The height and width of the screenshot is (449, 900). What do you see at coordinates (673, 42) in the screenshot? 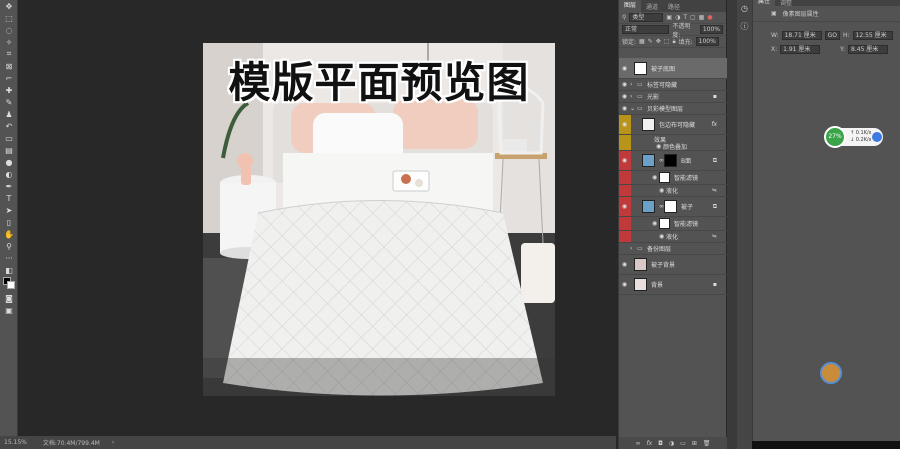
I see `lock-all-icon: 🔒︎` at bounding box center [673, 42].